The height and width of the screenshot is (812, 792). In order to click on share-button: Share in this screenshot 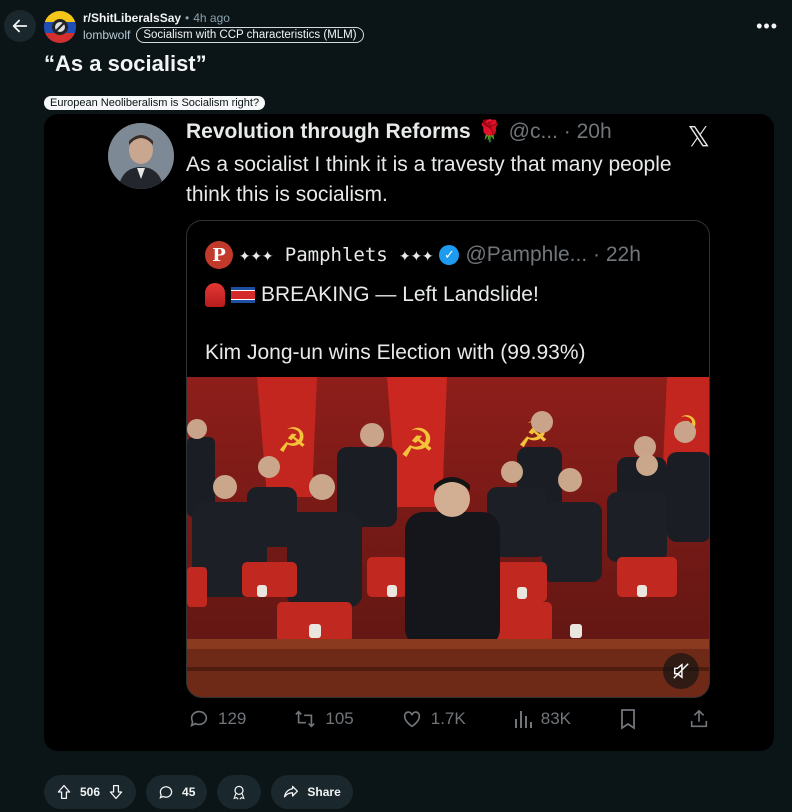, I will do `click(312, 792)`.